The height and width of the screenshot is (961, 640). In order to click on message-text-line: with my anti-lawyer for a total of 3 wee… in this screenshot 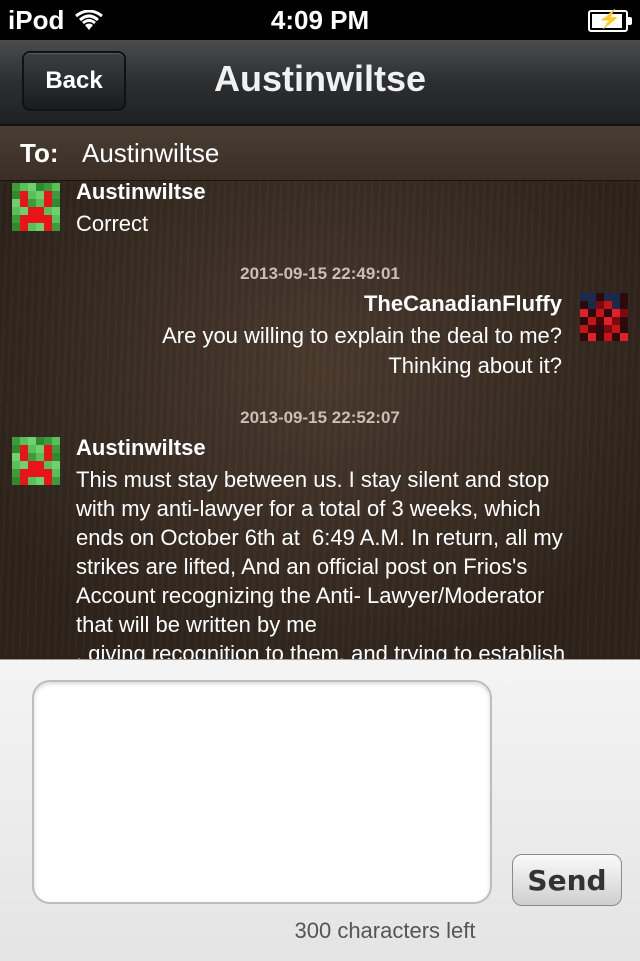, I will do `click(308, 508)`.